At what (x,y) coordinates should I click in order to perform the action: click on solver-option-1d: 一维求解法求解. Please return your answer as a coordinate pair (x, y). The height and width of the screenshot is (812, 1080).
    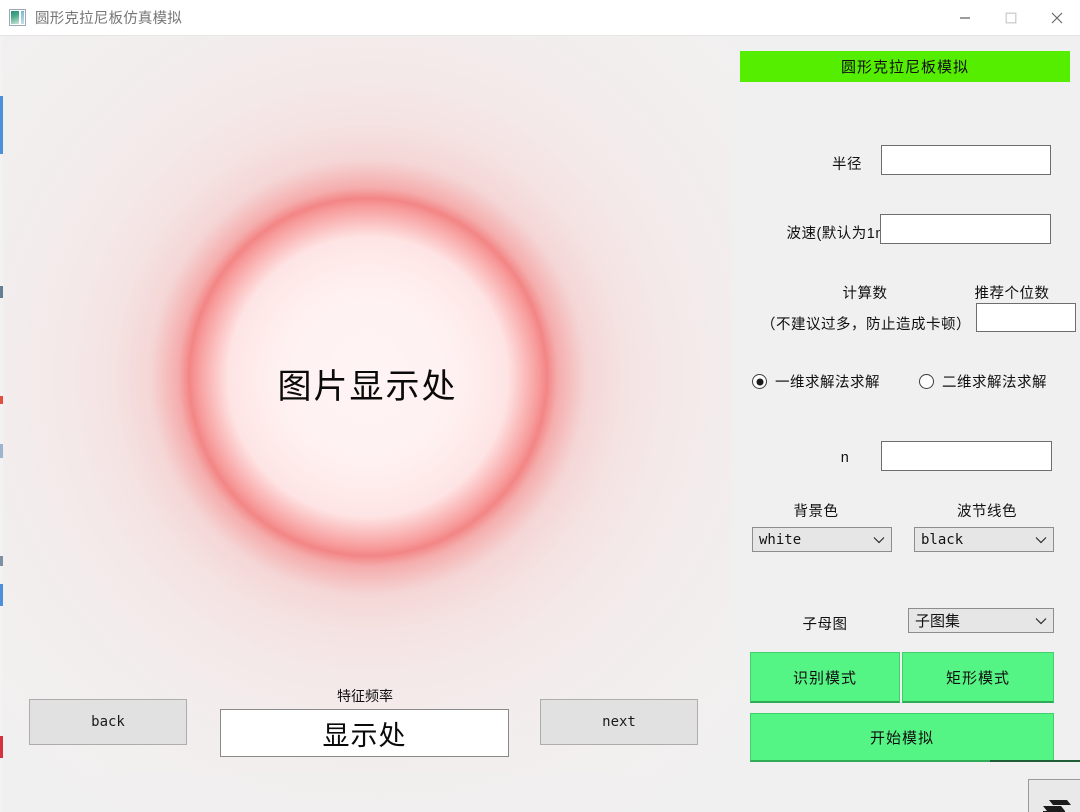
    Looking at the image, I should click on (816, 381).